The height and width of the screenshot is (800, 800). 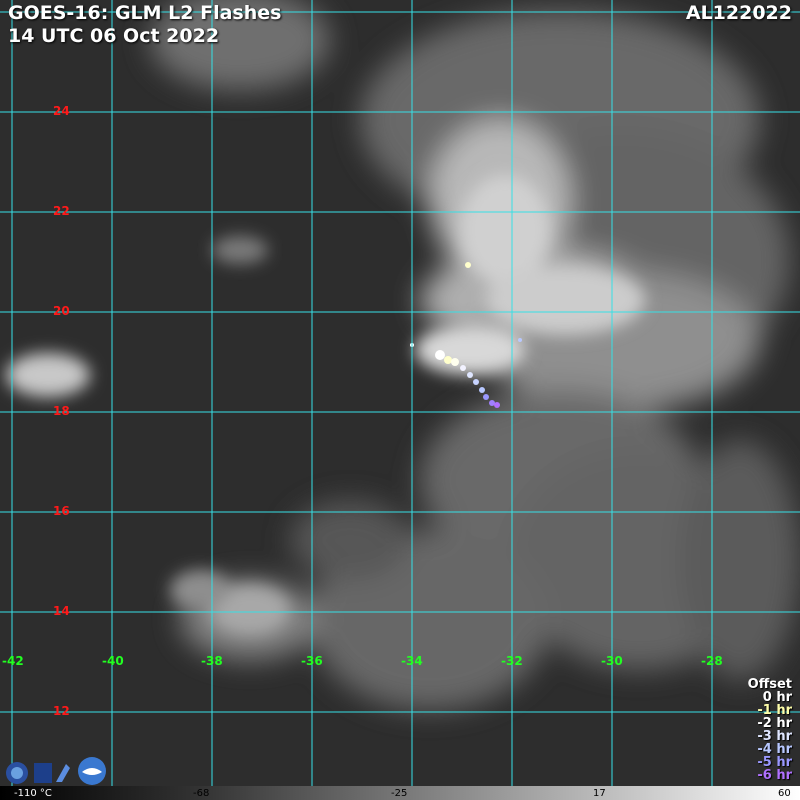 What do you see at coordinates (43, 773) in the screenshot?
I see `csu-logo-icon` at bounding box center [43, 773].